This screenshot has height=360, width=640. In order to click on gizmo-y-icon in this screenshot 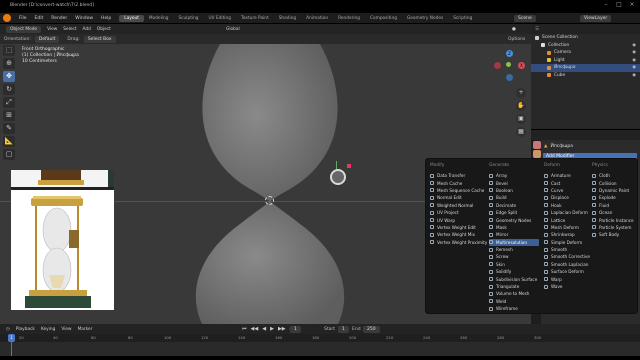, I will do `click(508, 64)`.